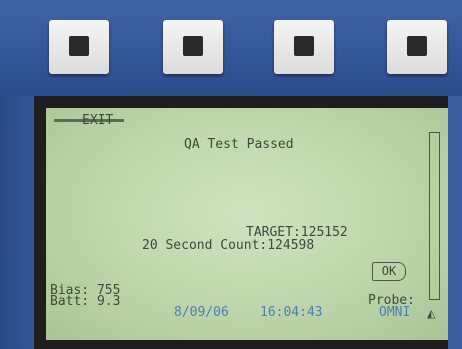 The image size is (462, 349). Describe the element at coordinates (434, 216) in the screenshot. I see `scrollbar` at that location.